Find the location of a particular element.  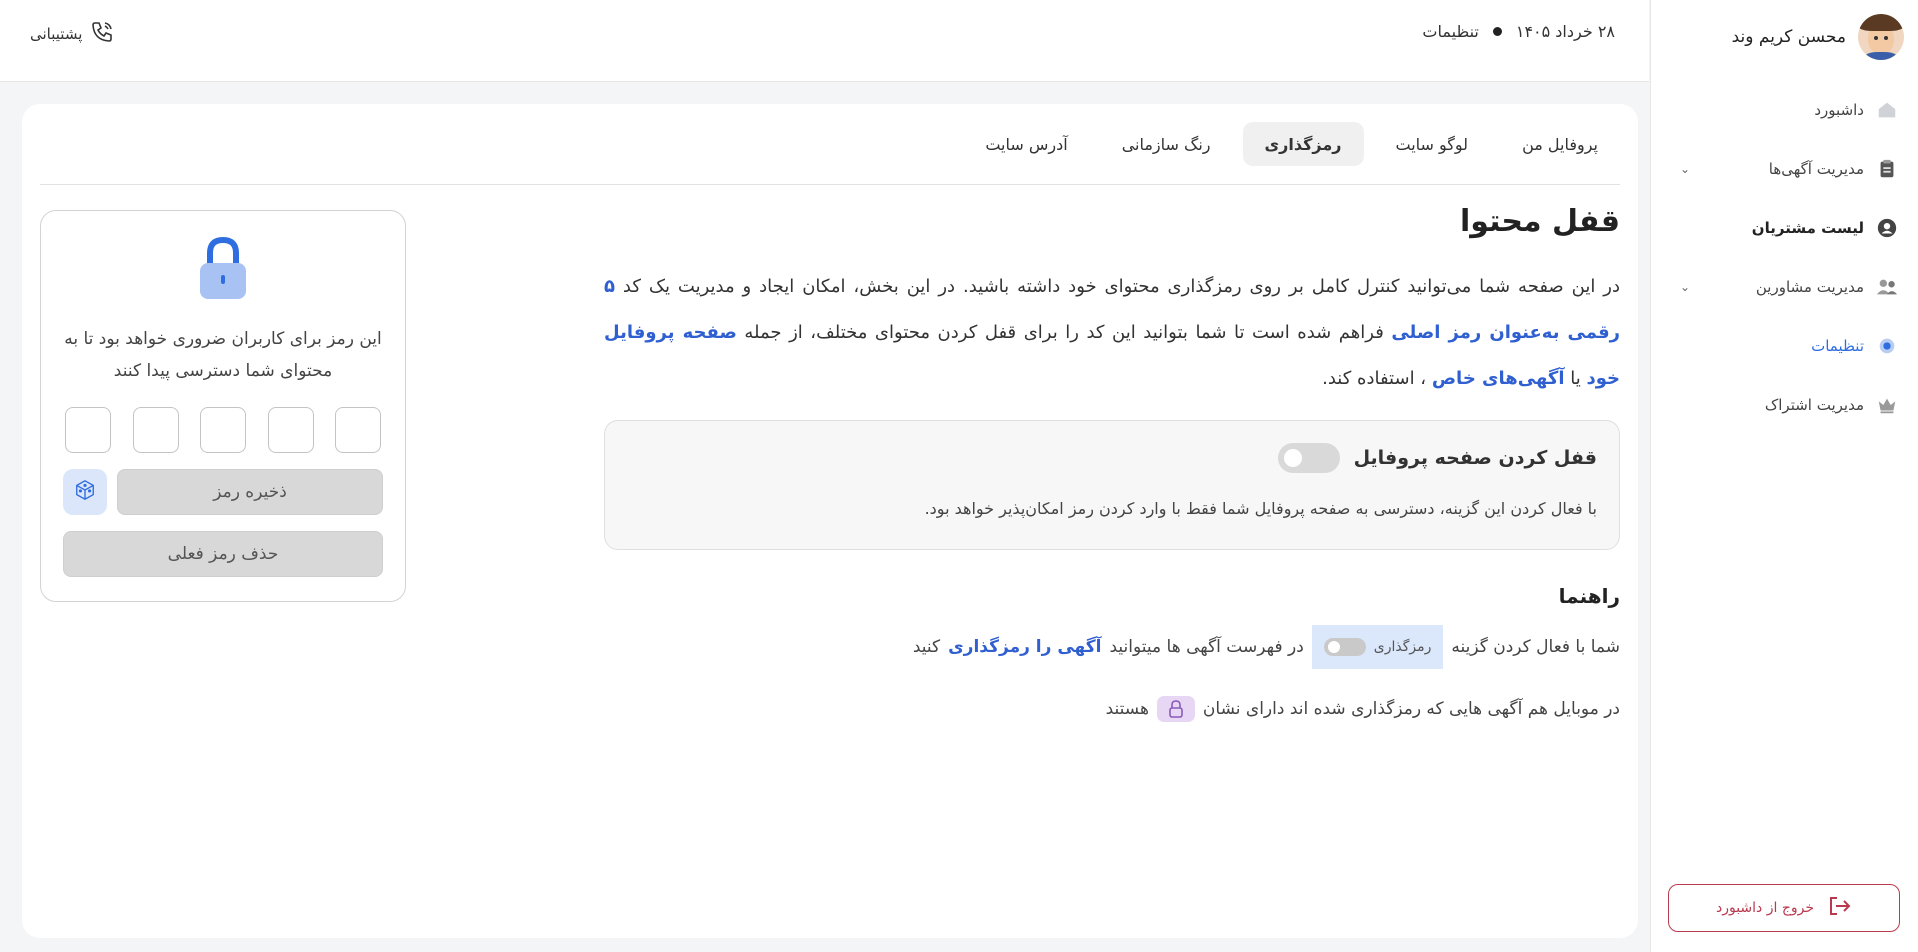

sidebar-item-ads: مدیریت آگهی‌ها ⌄ is located at coordinates (1784, 168).